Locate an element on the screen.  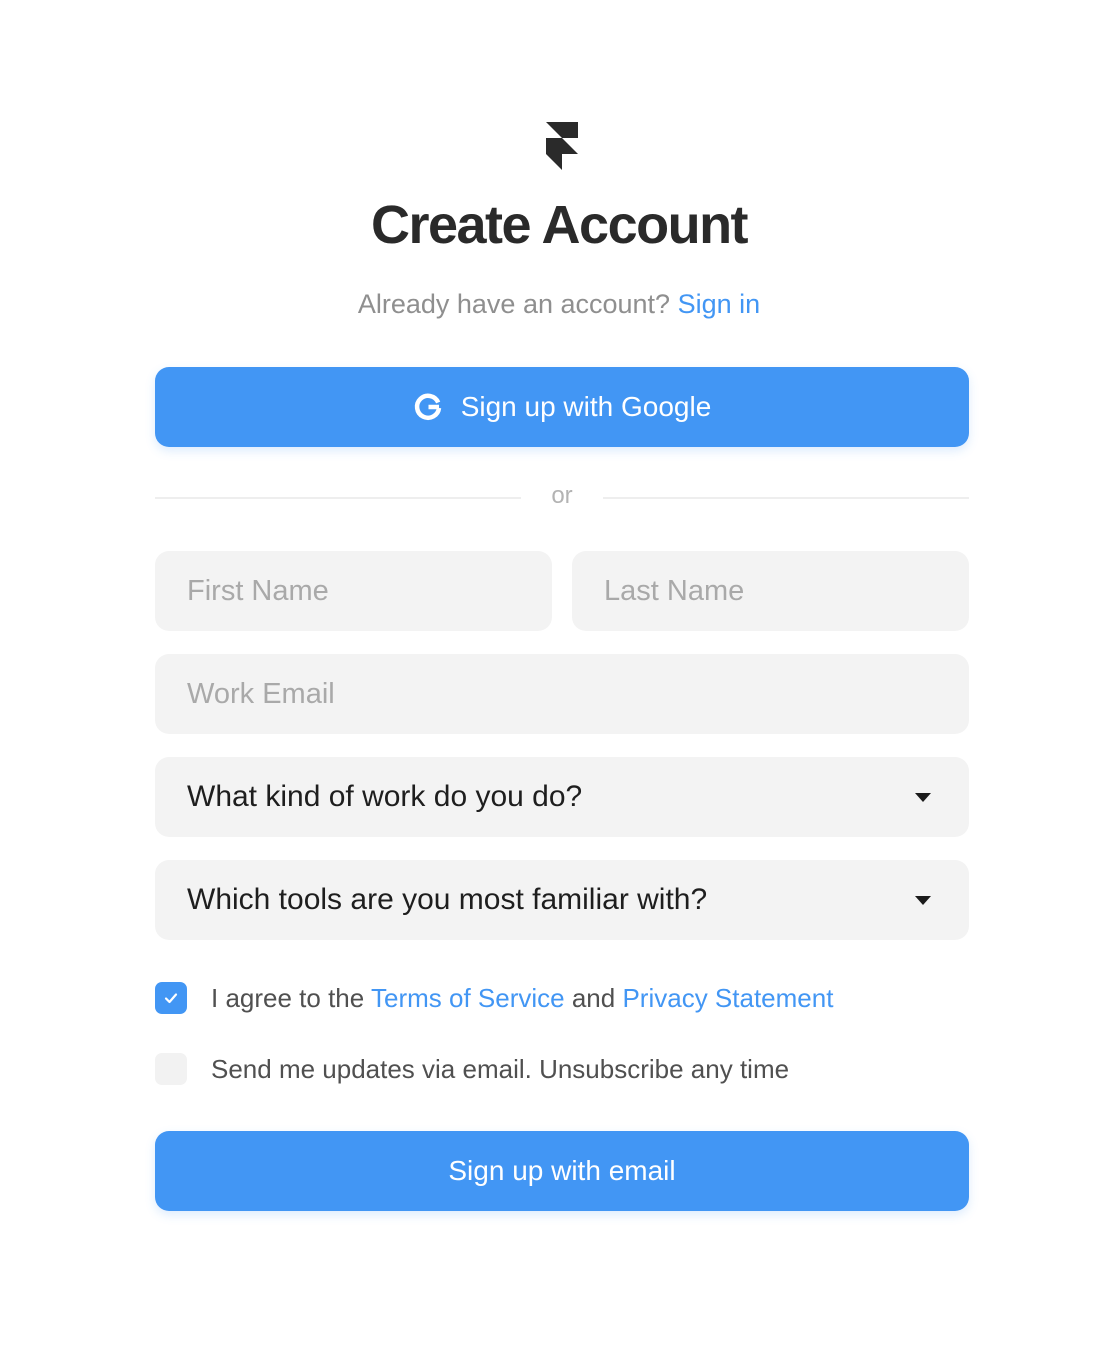
signin-prompt: Already have an account? Sign in is located at coordinates (559, 304).